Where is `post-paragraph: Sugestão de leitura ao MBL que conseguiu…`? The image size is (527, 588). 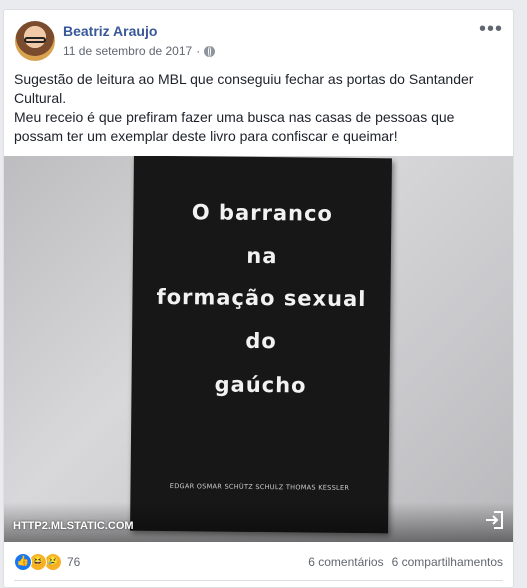
post-paragraph: Sugestão de leitura ao MBL que conseguiu… is located at coordinates (244, 88).